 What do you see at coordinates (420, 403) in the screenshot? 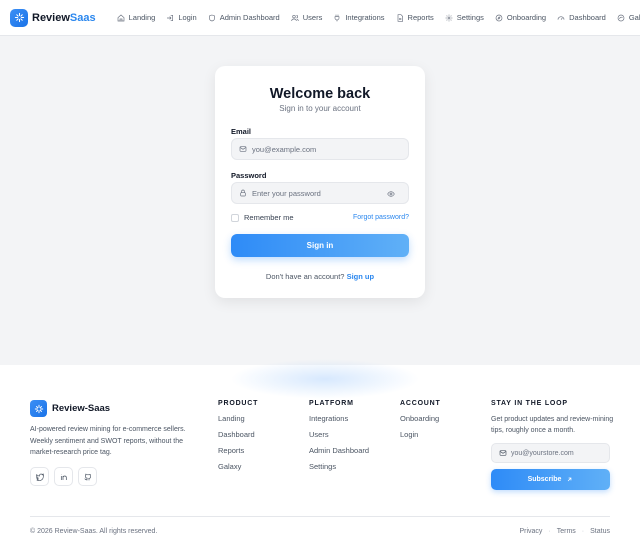
I see `footer-column-title: ACCOUNT` at bounding box center [420, 403].